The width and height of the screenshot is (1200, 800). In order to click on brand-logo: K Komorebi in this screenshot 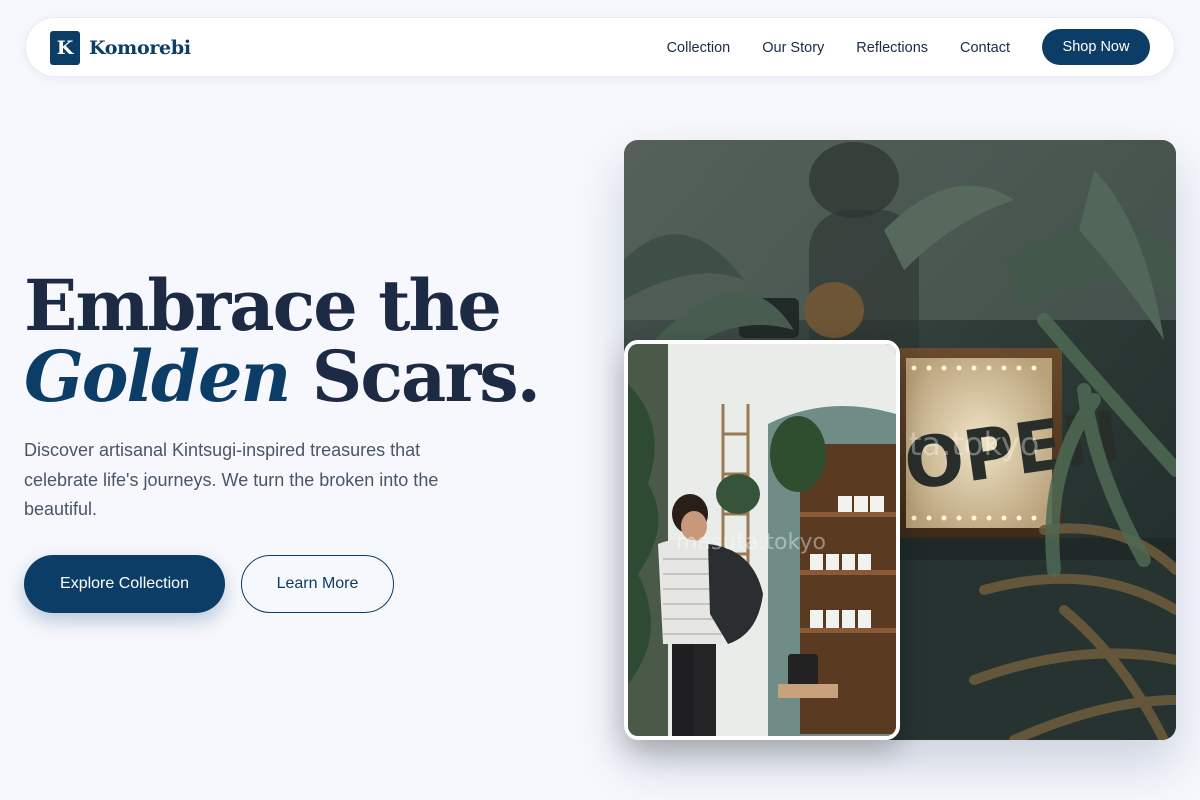, I will do `click(120, 48)`.